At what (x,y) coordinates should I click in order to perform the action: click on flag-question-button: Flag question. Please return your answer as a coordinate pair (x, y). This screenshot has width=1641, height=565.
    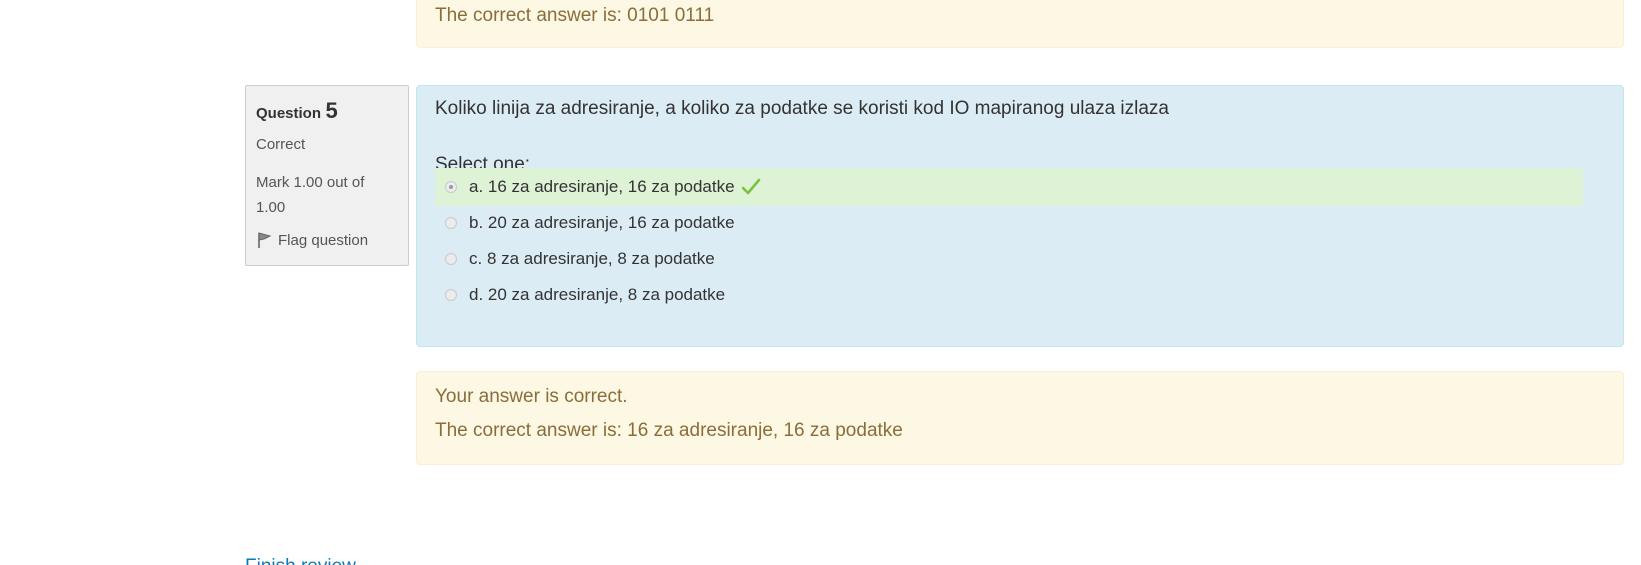
    Looking at the image, I should click on (312, 240).